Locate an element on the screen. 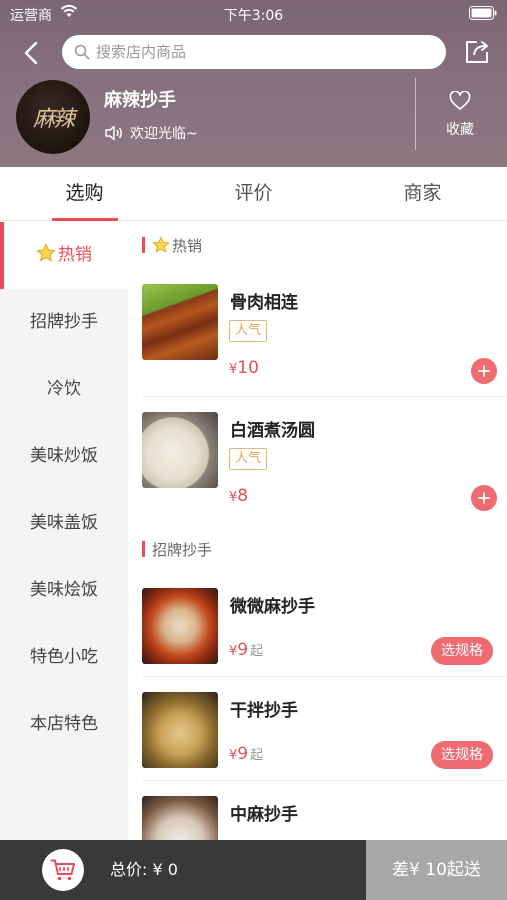 This screenshot has width=507, height=900. product-name: 骨肉相连 is located at coordinates (264, 303).